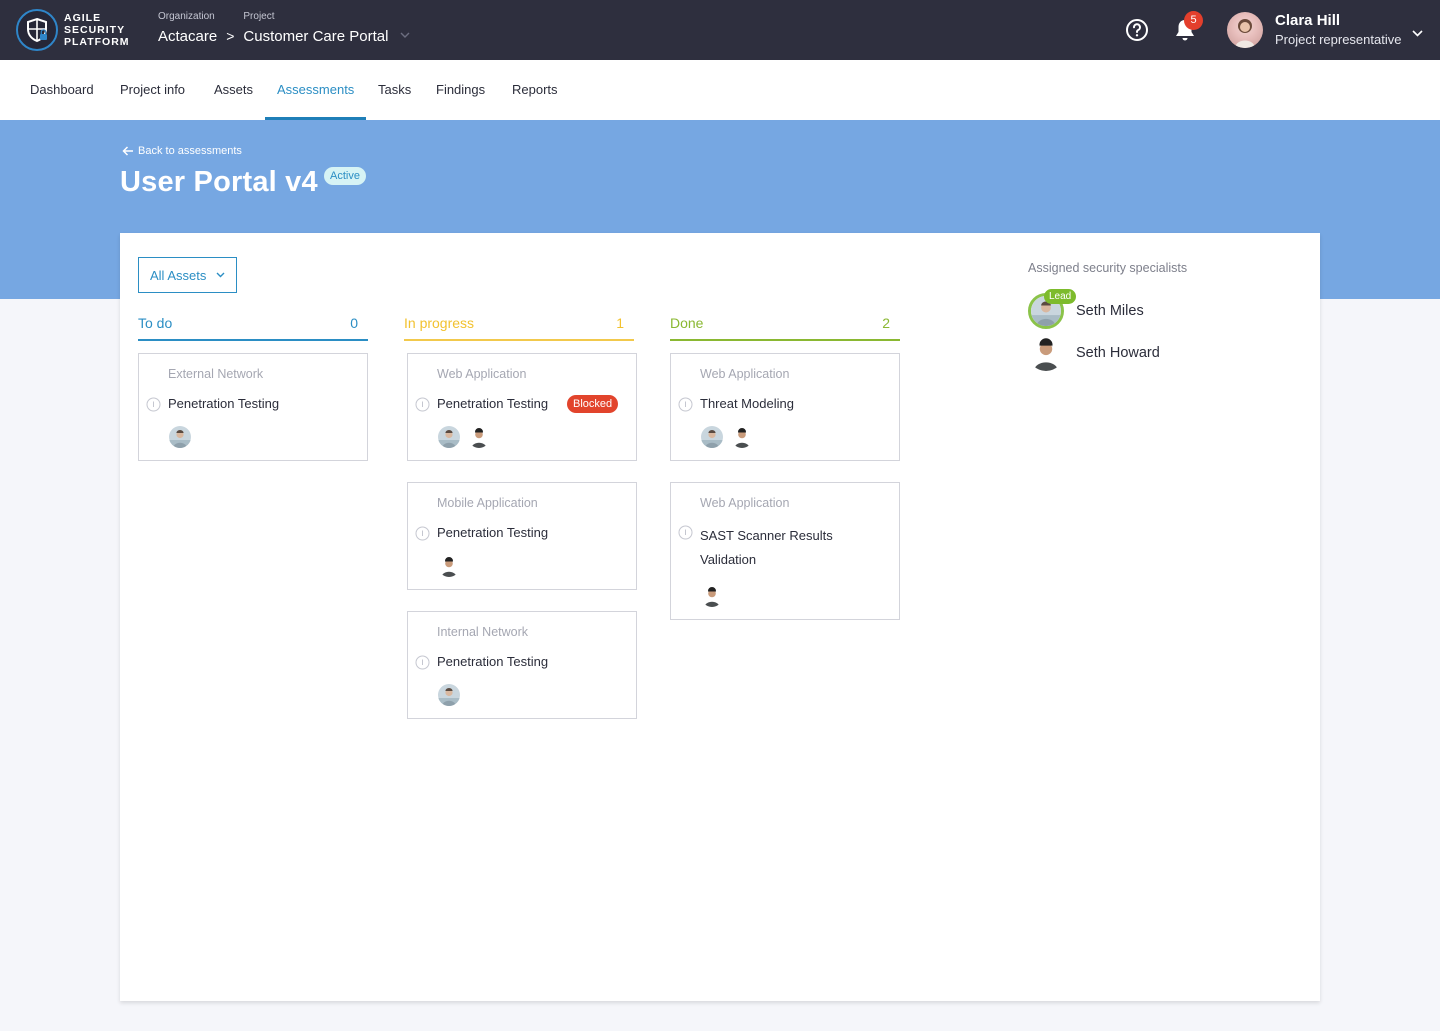  What do you see at coordinates (687, 323) in the screenshot?
I see `column-title: Done` at bounding box center [687, 323].